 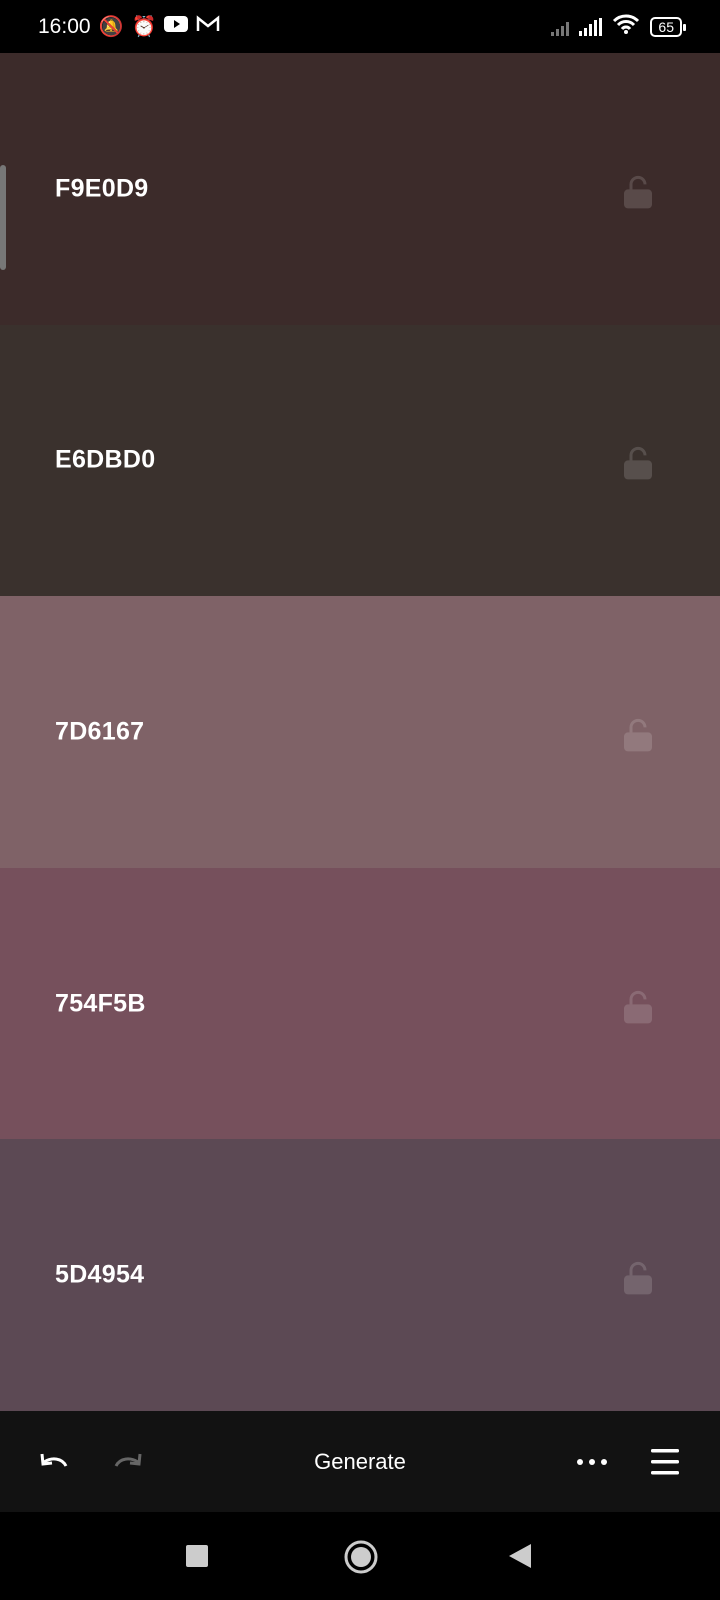 What do you see at coordinates (144, 27) in the screenshot?
I see `alarm-icon: ⏰` at bounding box center [144, 27].